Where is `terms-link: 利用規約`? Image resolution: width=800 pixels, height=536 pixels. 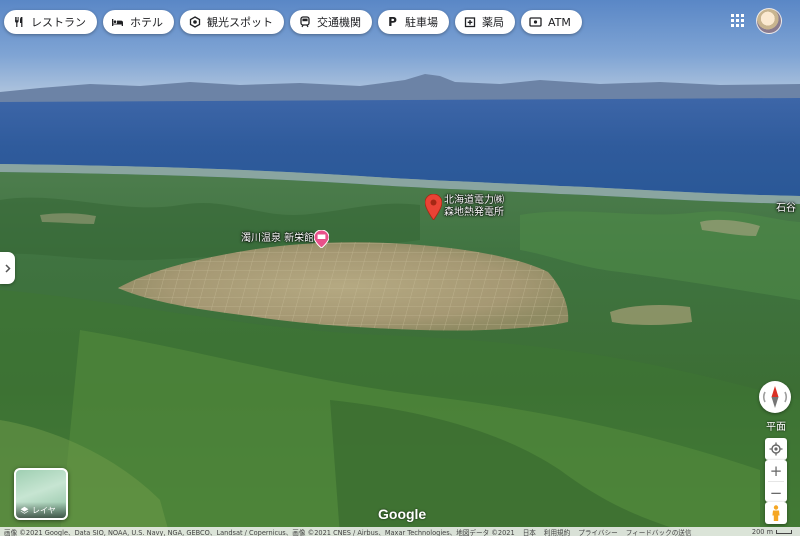 terms-link: 利用規約 is located at coordinates (557, 531).